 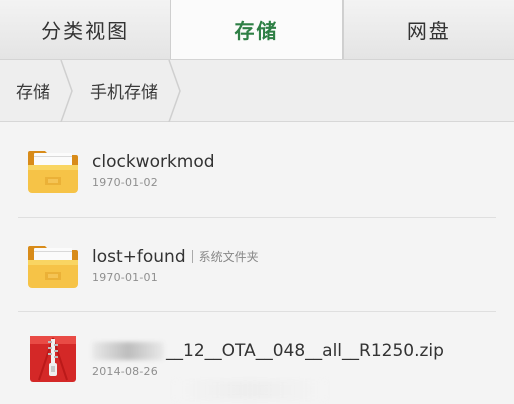 I want to click on file-date: 1970-01-01, so click(x=125, y=277).